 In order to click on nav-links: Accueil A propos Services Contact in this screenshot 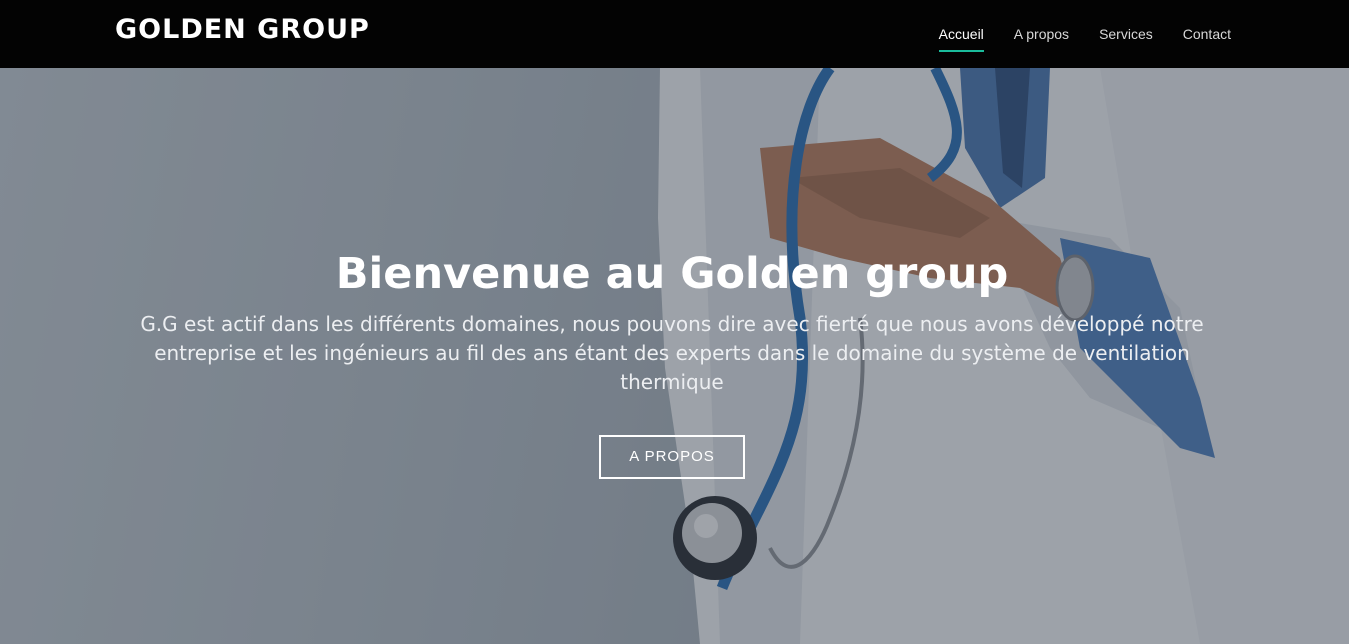, I will do `click(1070, 34)`.